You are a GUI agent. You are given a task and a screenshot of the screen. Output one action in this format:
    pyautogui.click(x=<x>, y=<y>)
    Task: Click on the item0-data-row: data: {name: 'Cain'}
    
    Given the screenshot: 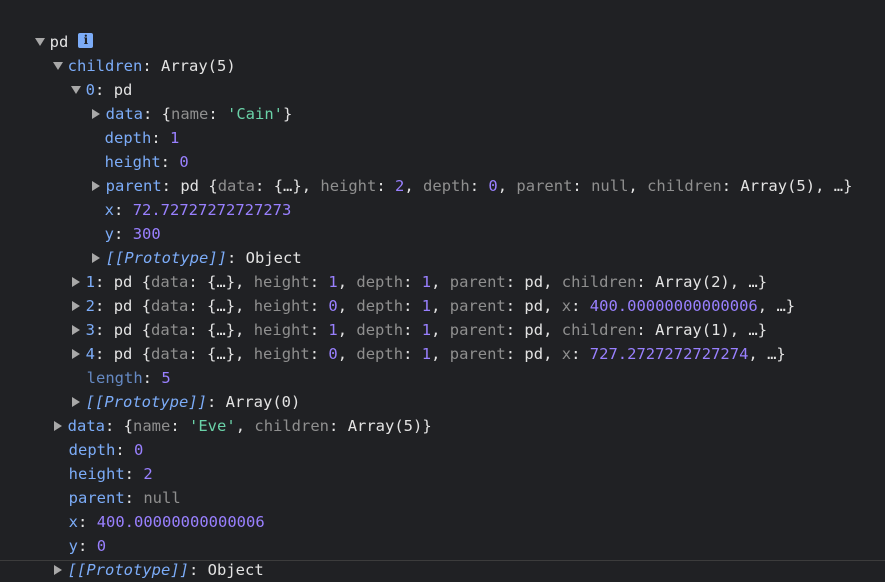 What is the action you would take?
    pyautogui.click(x=182, y=100)
    